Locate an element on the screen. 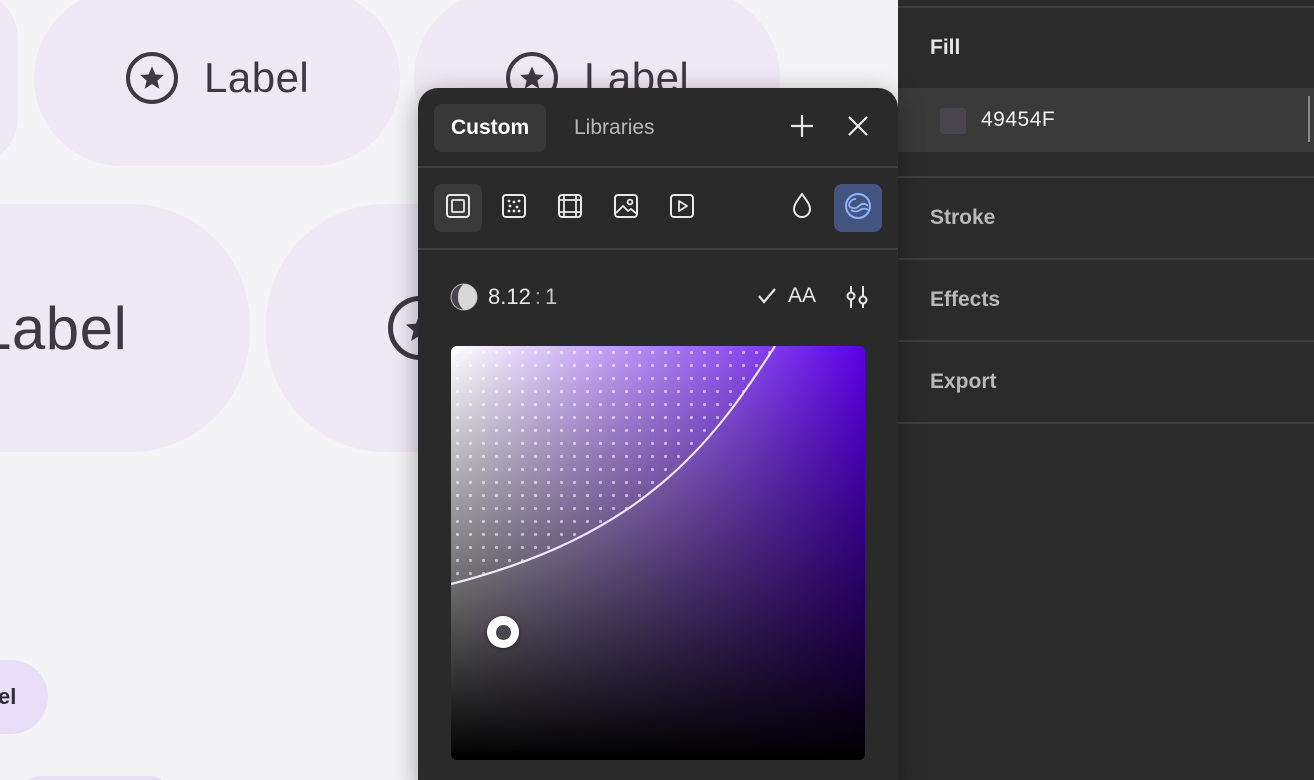  star-icon is located at coordinates (152, 78).